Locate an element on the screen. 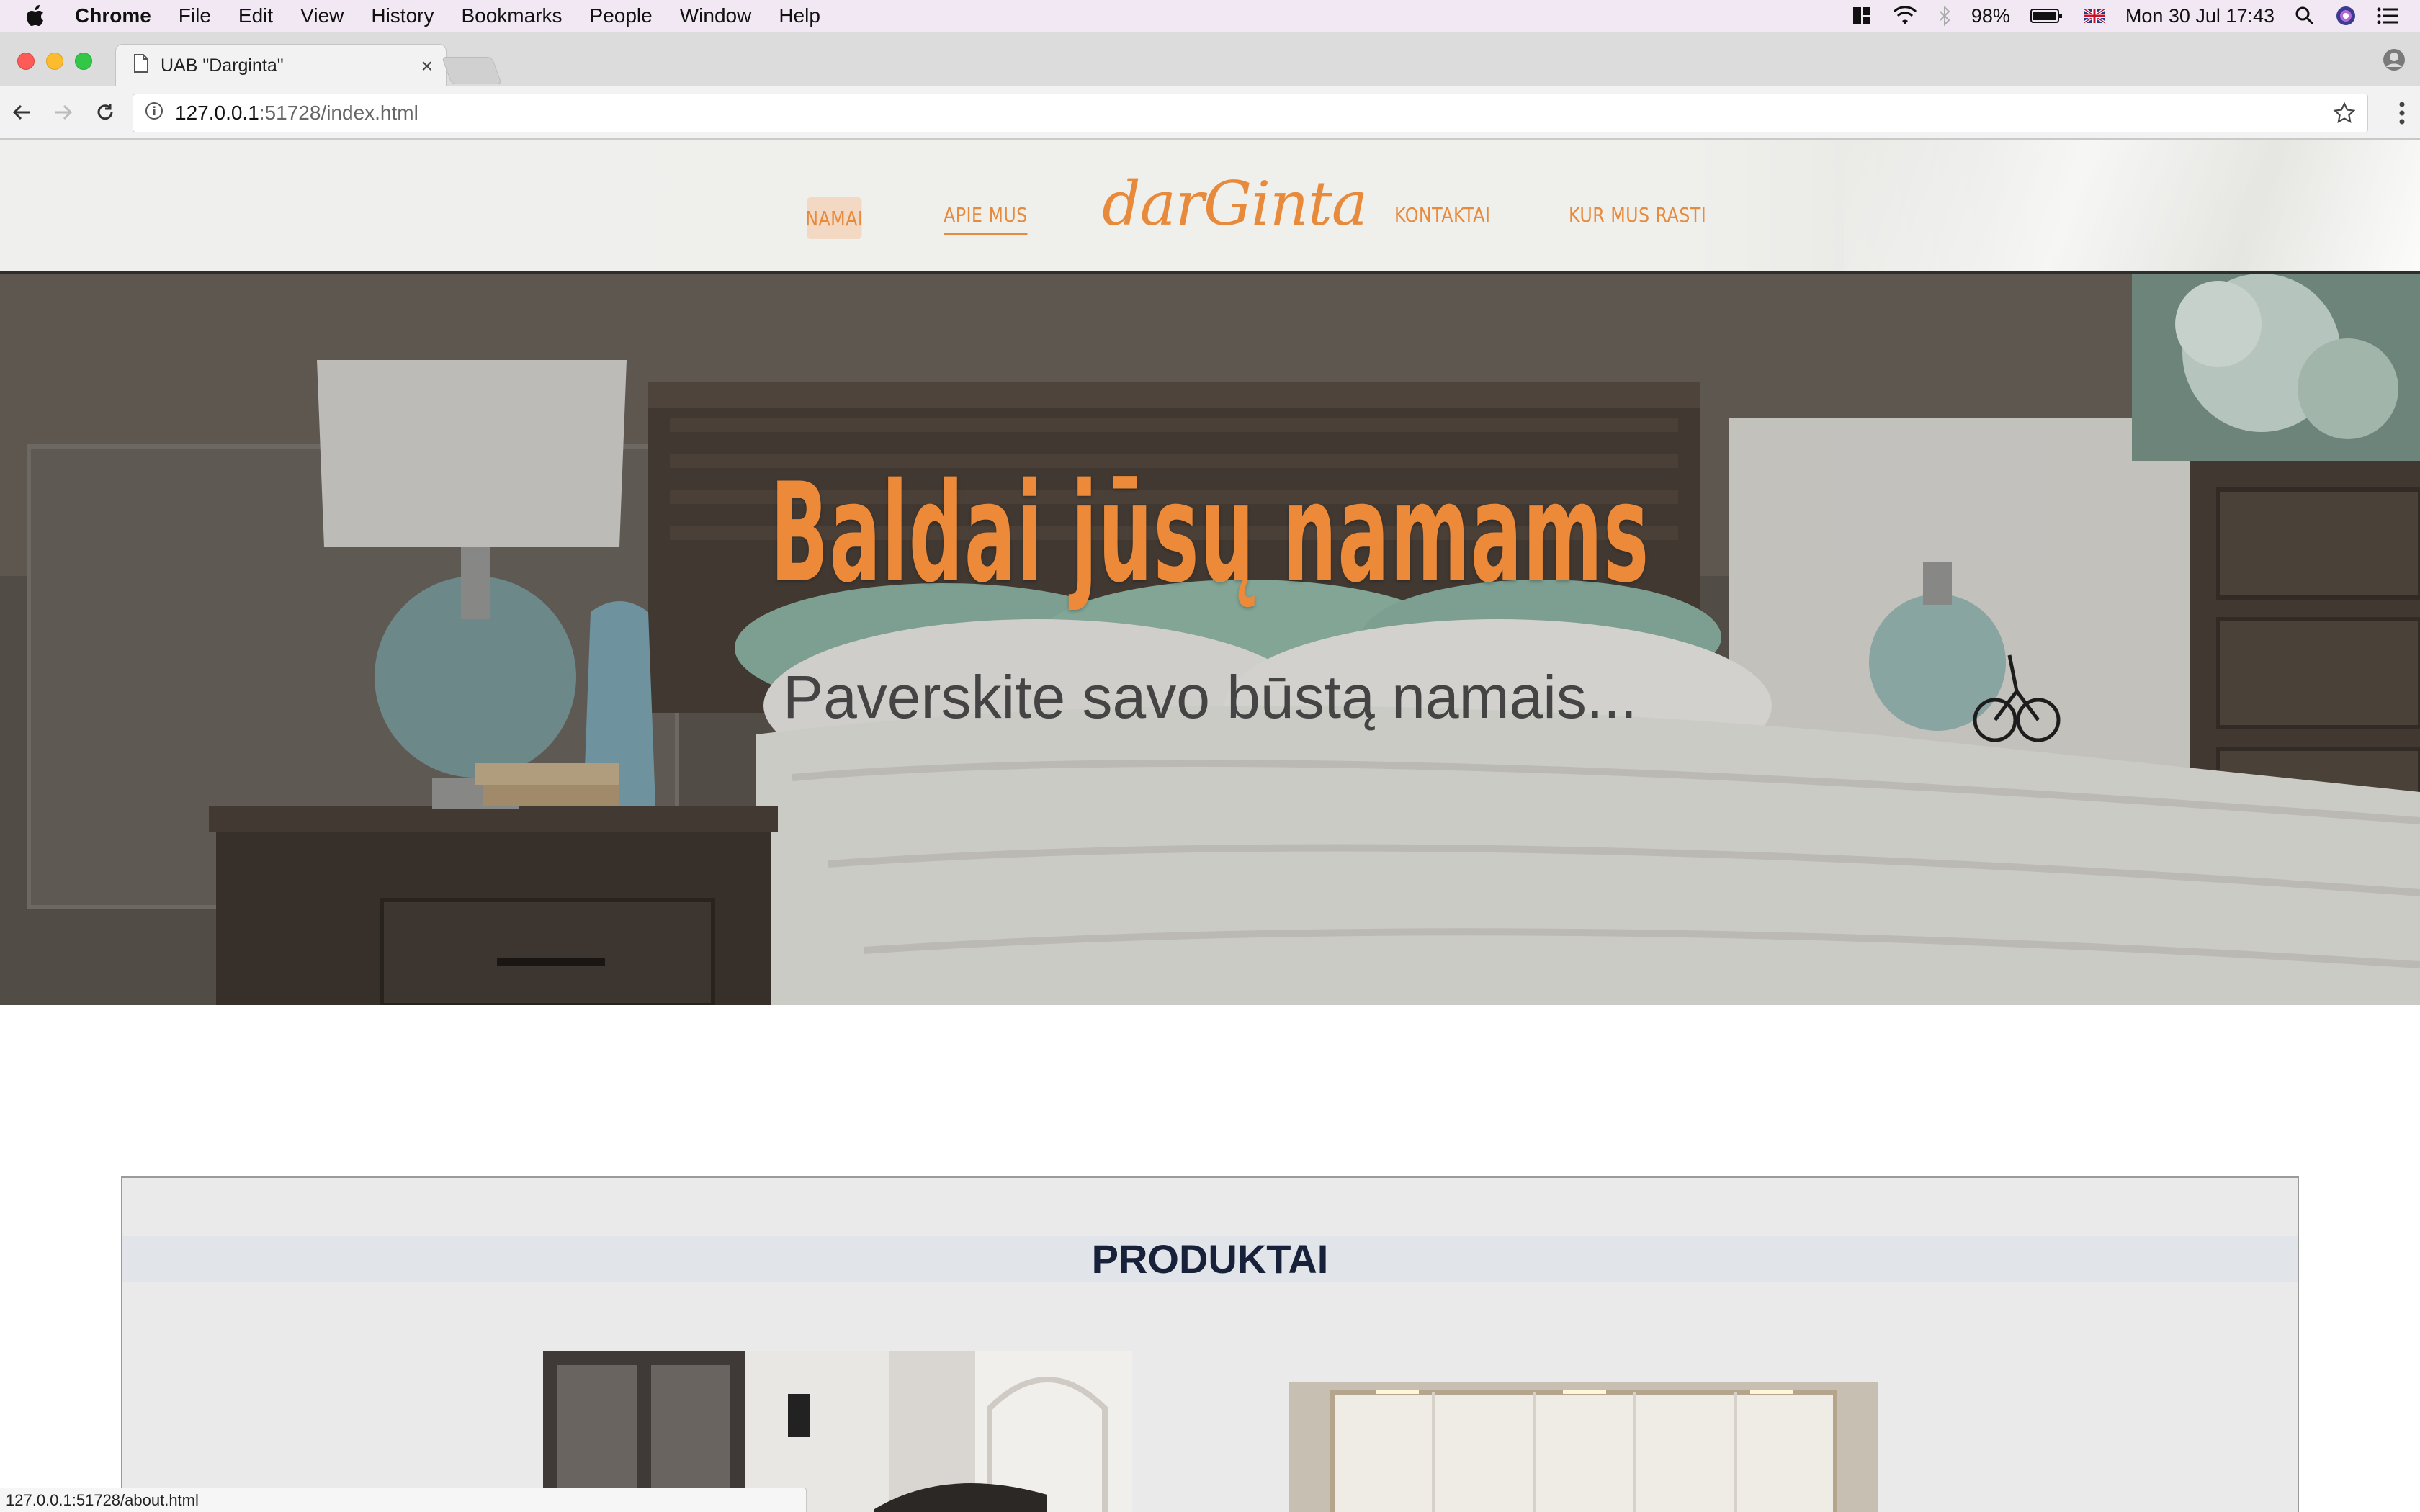 Image resolution: width=2420 pixels, height=1512 pixels. minimize-window-button is located at coordinates (54, 61).